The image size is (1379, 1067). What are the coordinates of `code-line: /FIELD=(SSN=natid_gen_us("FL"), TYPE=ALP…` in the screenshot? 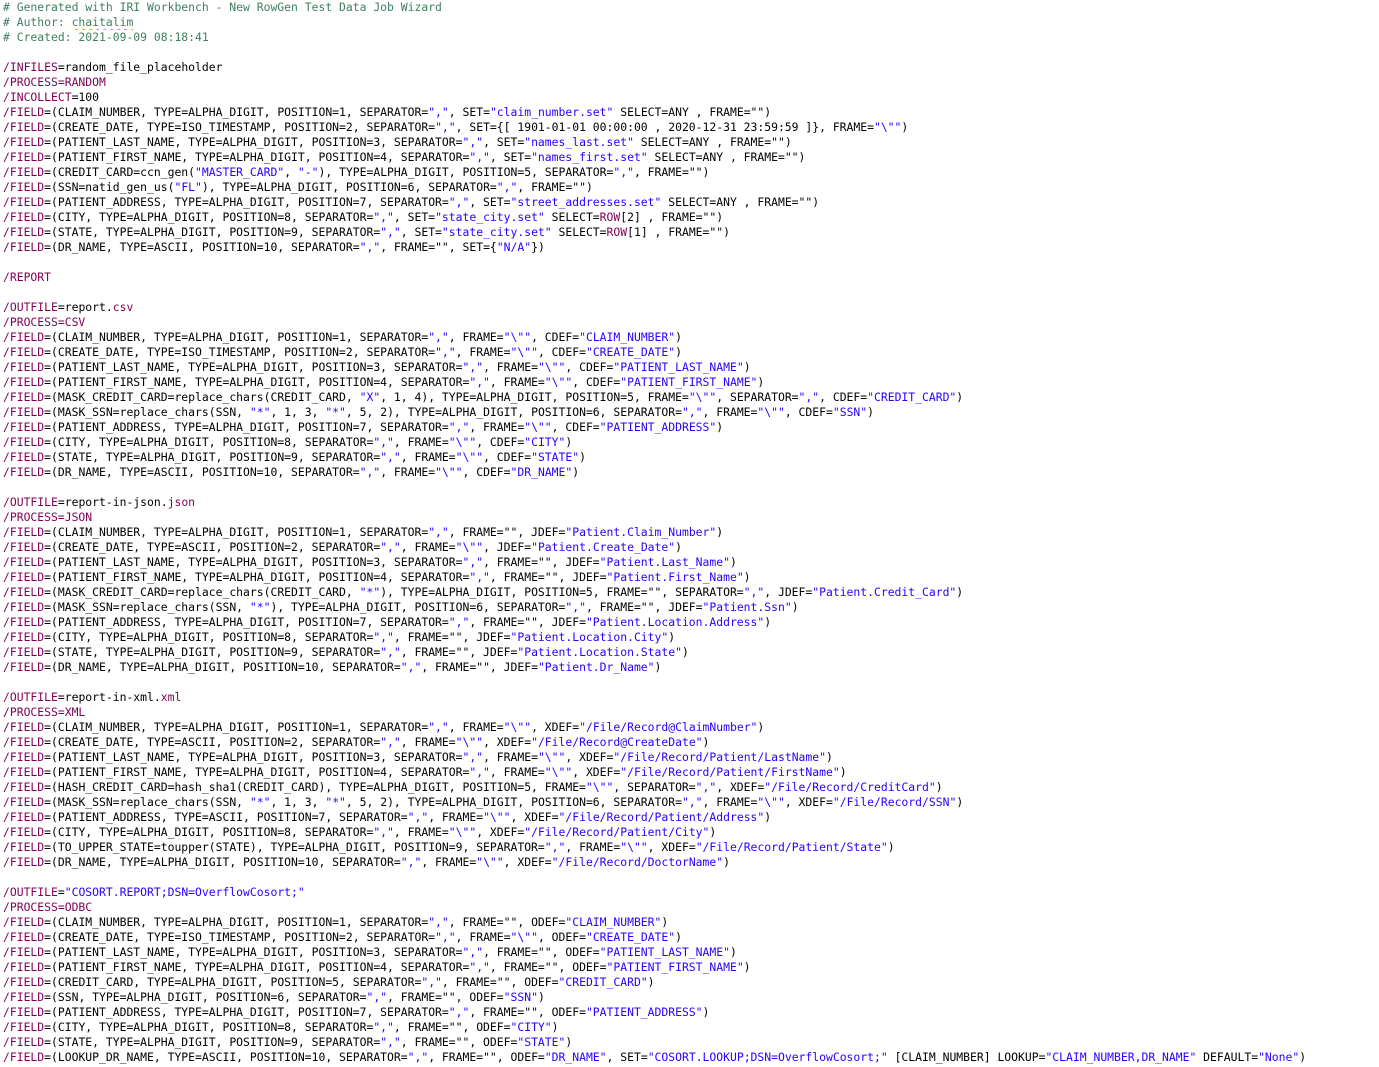 It's located at (691, 187).